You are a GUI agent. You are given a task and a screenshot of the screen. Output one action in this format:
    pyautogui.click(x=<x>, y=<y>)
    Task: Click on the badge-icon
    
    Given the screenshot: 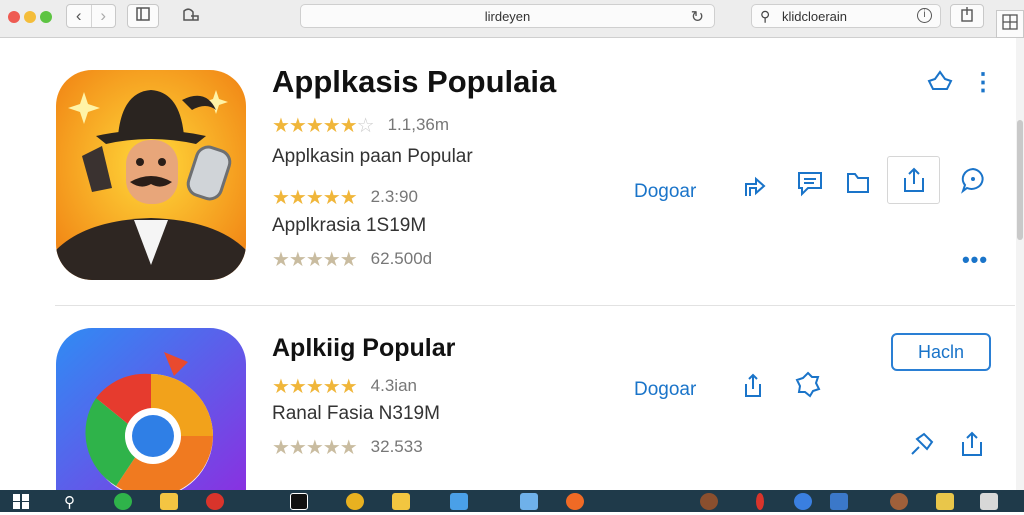 What is the action you would take?
    pyautogui.click(x=808, y=384)
    